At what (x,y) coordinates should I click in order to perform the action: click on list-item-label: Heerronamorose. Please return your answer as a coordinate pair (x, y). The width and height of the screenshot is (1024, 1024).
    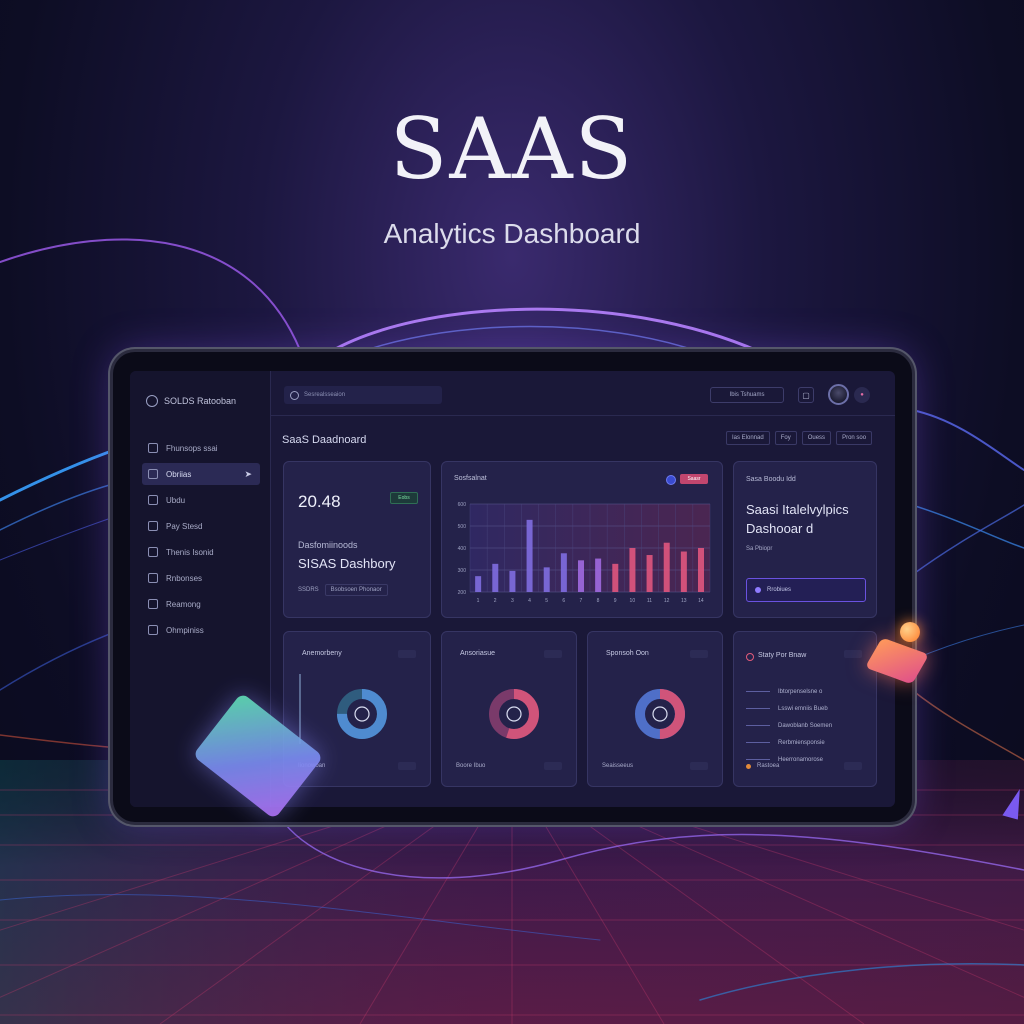
    Looking at the image, I should click on (801, 759).